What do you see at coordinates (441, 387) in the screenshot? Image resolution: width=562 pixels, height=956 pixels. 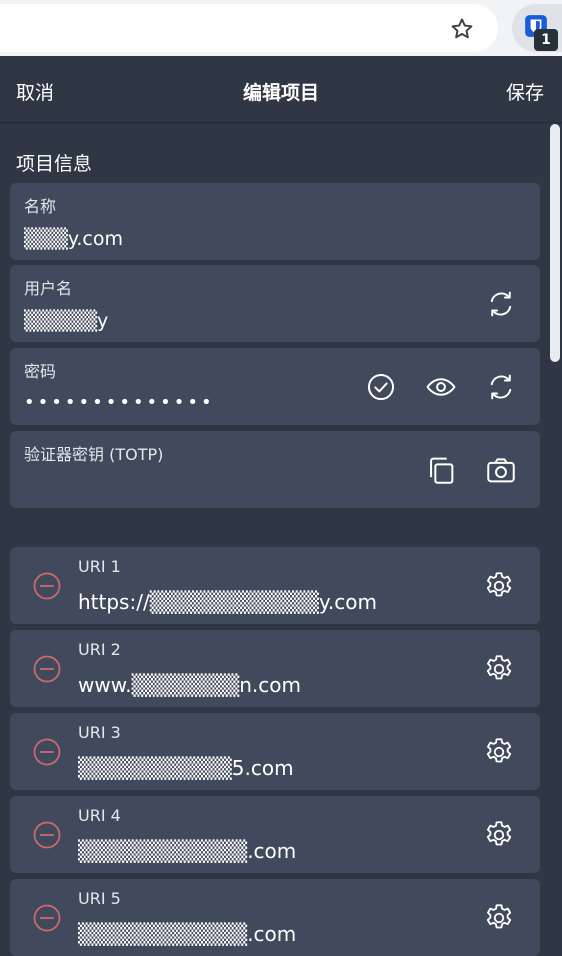 I see `eye-icon` at bounding box center [441, 387].